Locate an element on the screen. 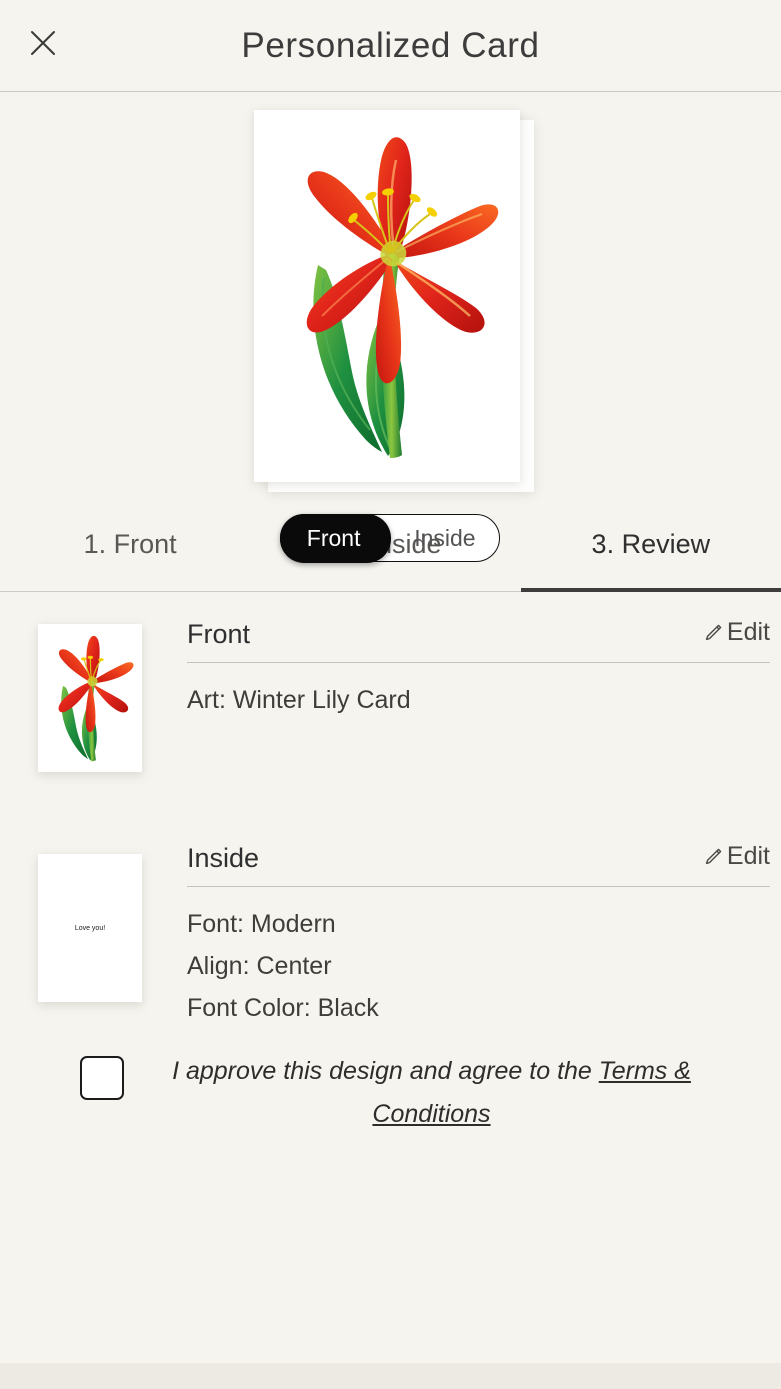  tab-review-label: 3. Review is located at coordinates (651, 543).